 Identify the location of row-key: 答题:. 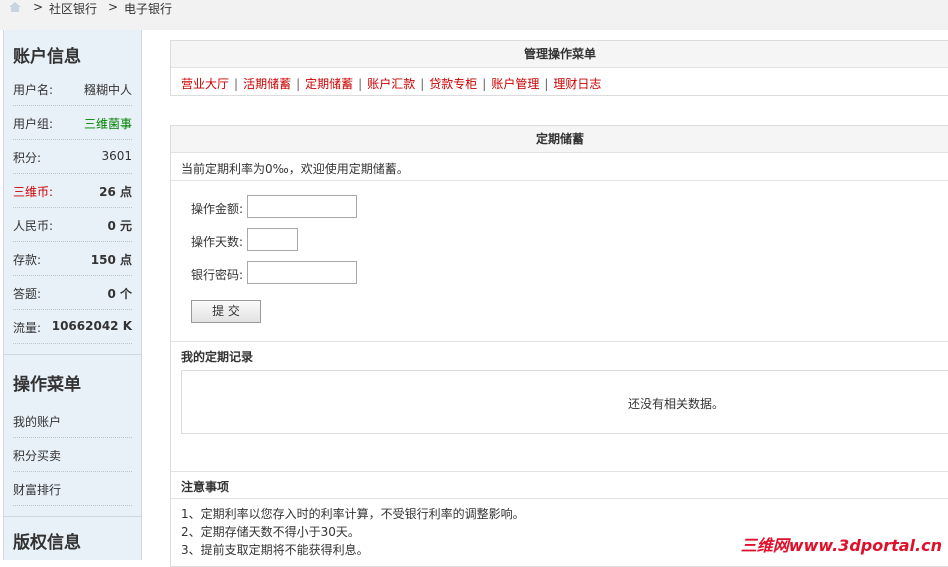
(27, 294).